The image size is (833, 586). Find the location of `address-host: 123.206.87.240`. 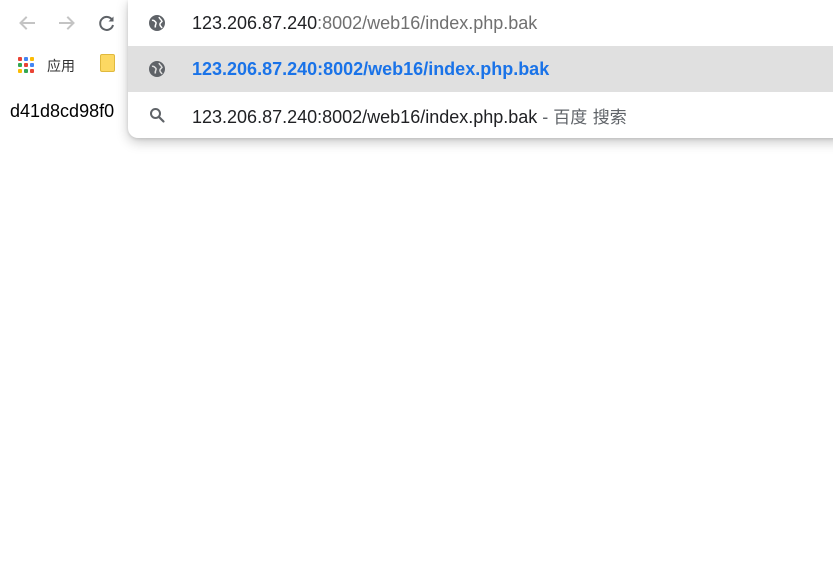

address-host: 123.206.87.240 is located at coordinates (255, 22).